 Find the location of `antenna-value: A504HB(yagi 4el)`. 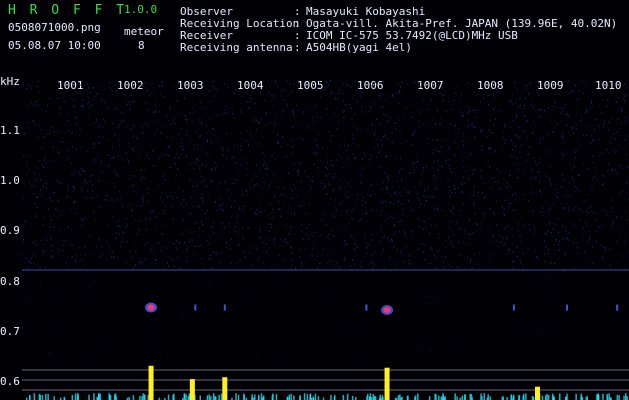

antenna-value: A504HB(yagi 4el) is located at coordinates (359, 47).